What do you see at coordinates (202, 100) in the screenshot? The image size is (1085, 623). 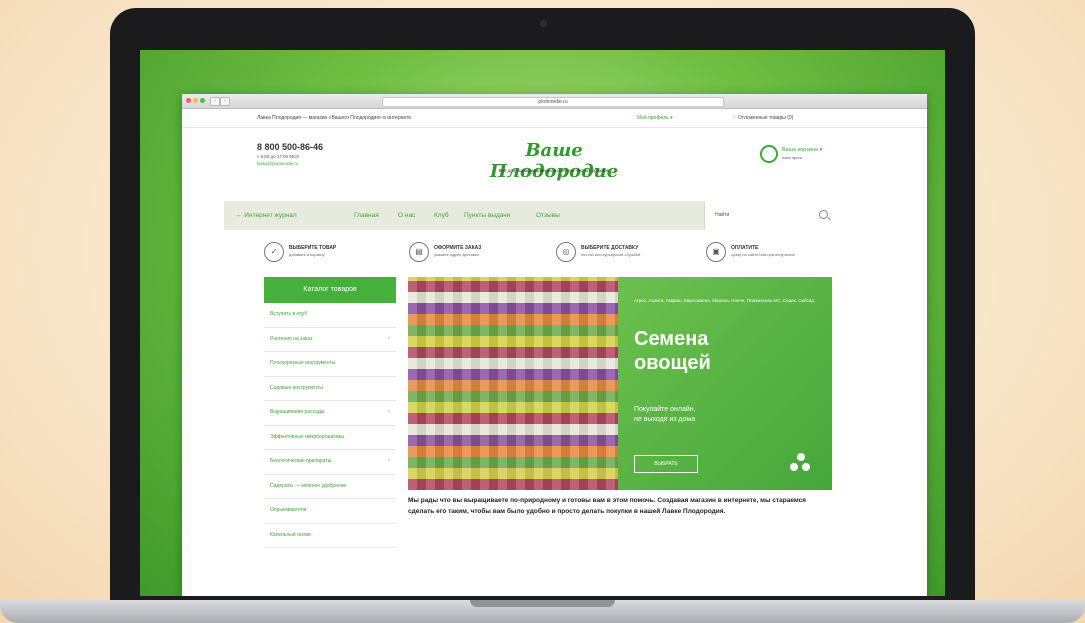 I see `maximize-window-button` at bounding box center [202, 100].